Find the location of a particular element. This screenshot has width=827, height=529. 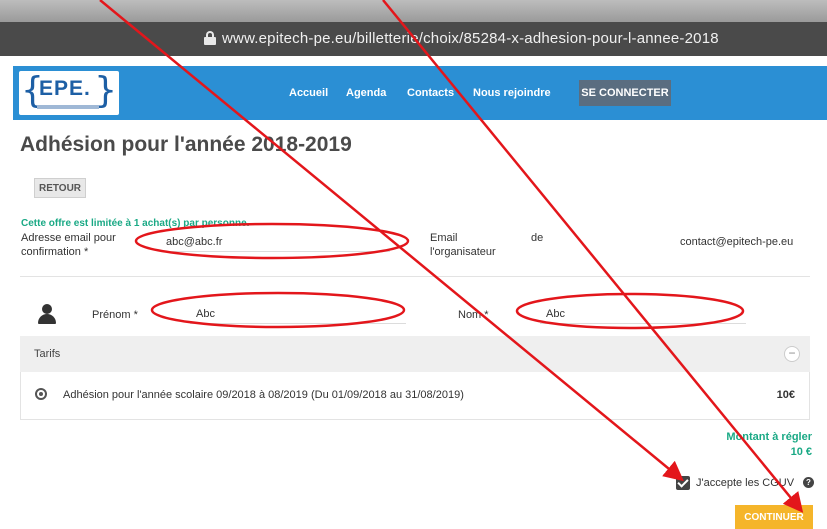

retour-button: RETOUR is located at coordinates (60, 188).